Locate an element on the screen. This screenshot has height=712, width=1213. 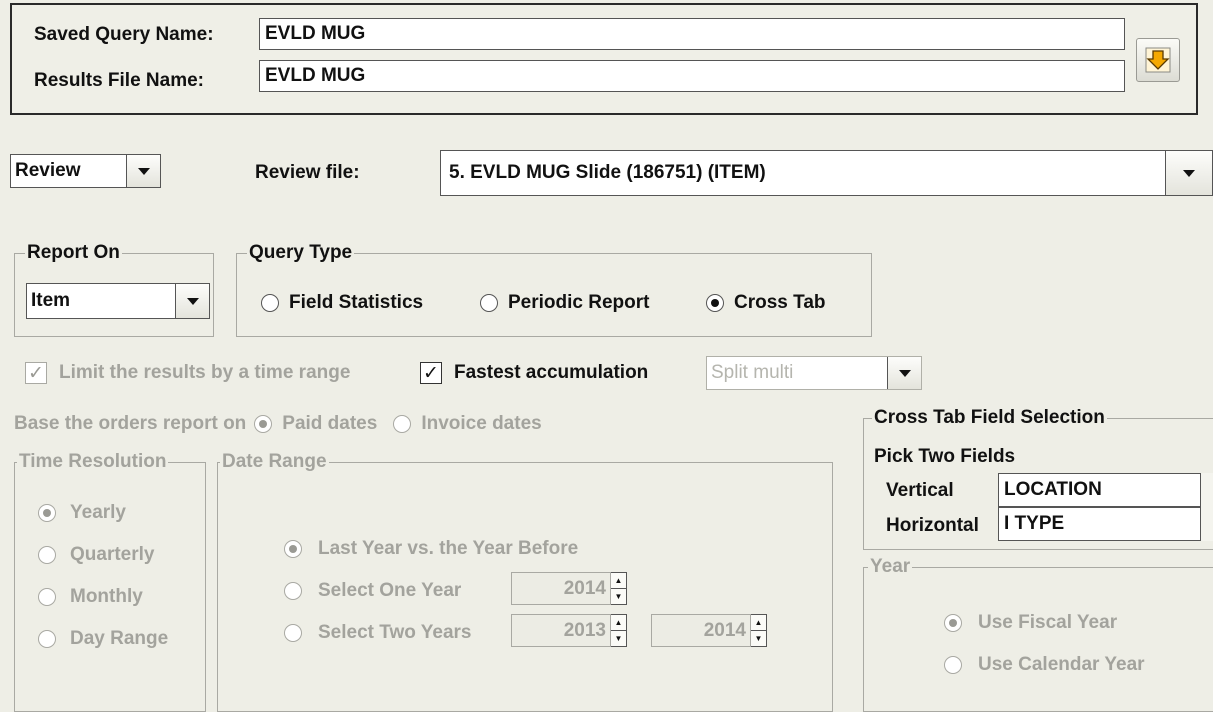
radio-fiscal-year is located at coordinates (953, 623).